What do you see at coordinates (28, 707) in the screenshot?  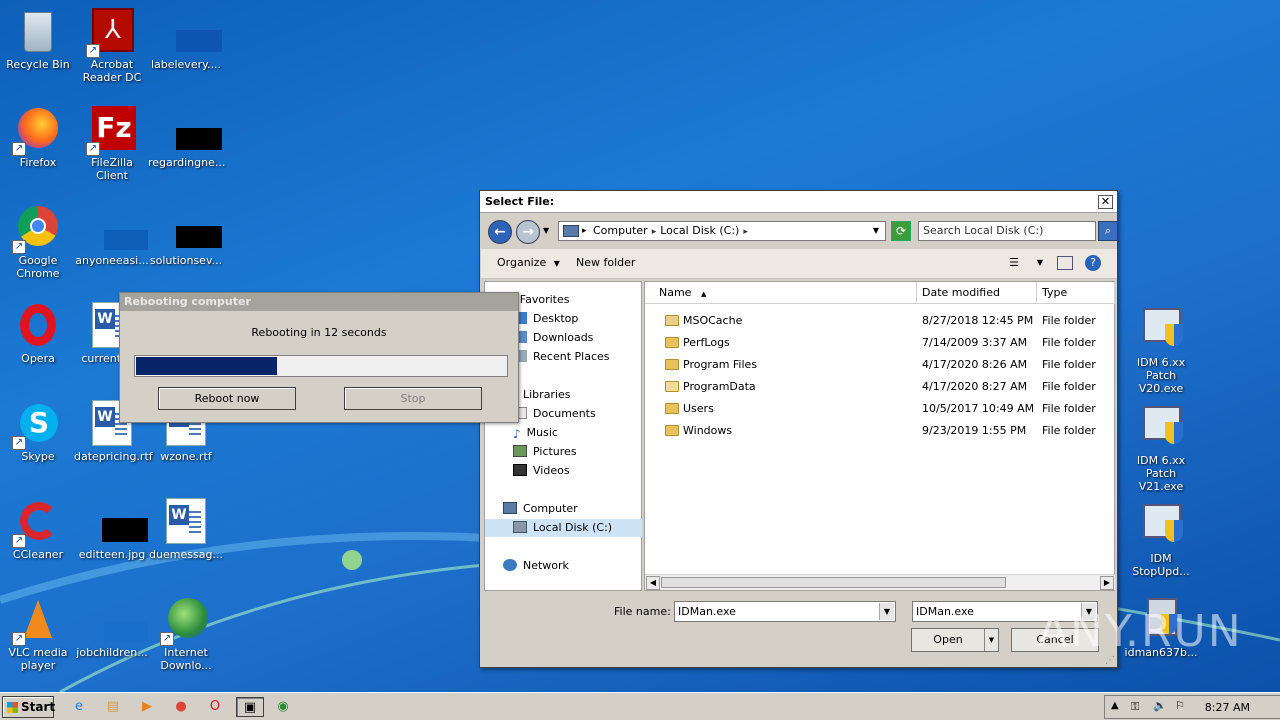 I see `start-button: Start` at bounding box center [28, 707].